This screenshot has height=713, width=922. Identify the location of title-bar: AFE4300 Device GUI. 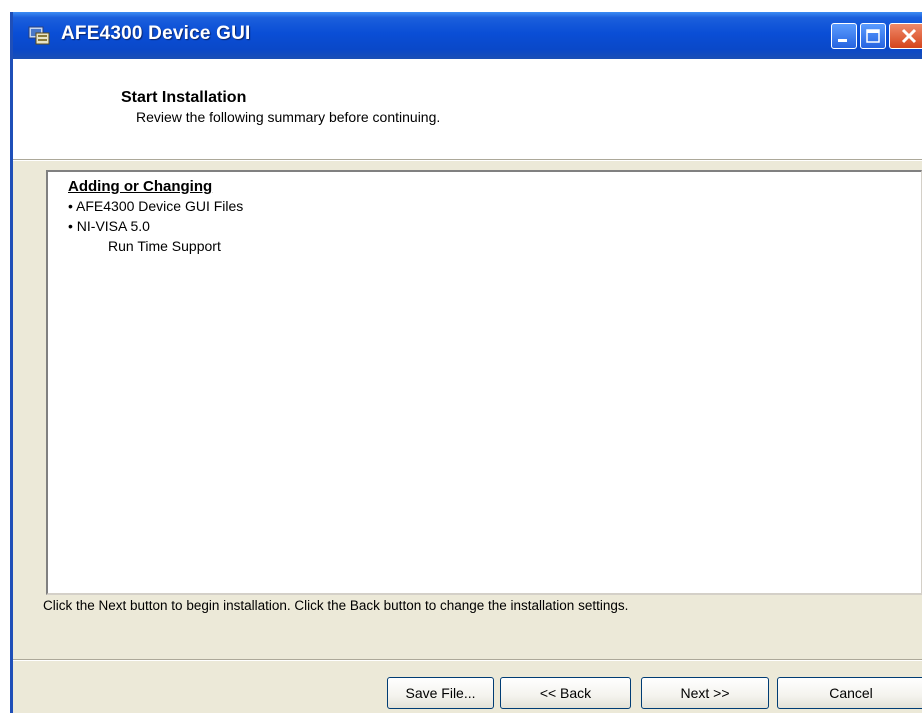
(467, 35).